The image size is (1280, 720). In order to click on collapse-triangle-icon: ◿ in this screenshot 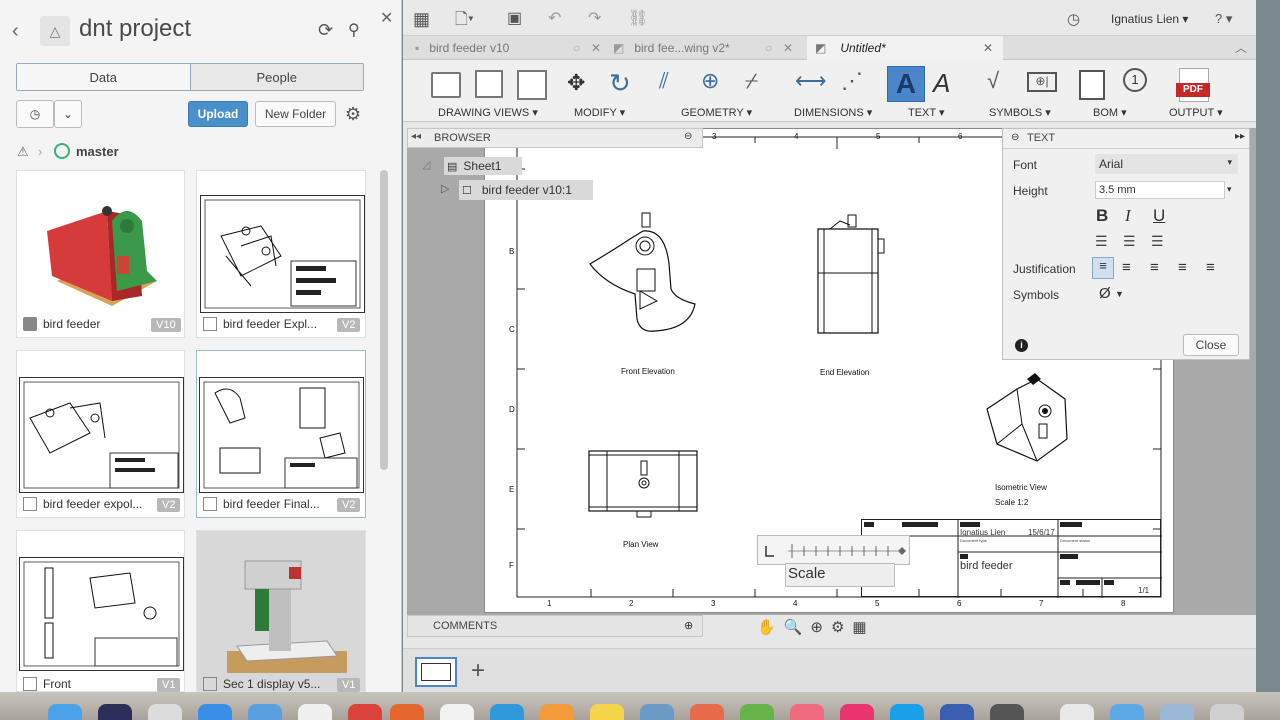, I will do `click(426, 164)`.